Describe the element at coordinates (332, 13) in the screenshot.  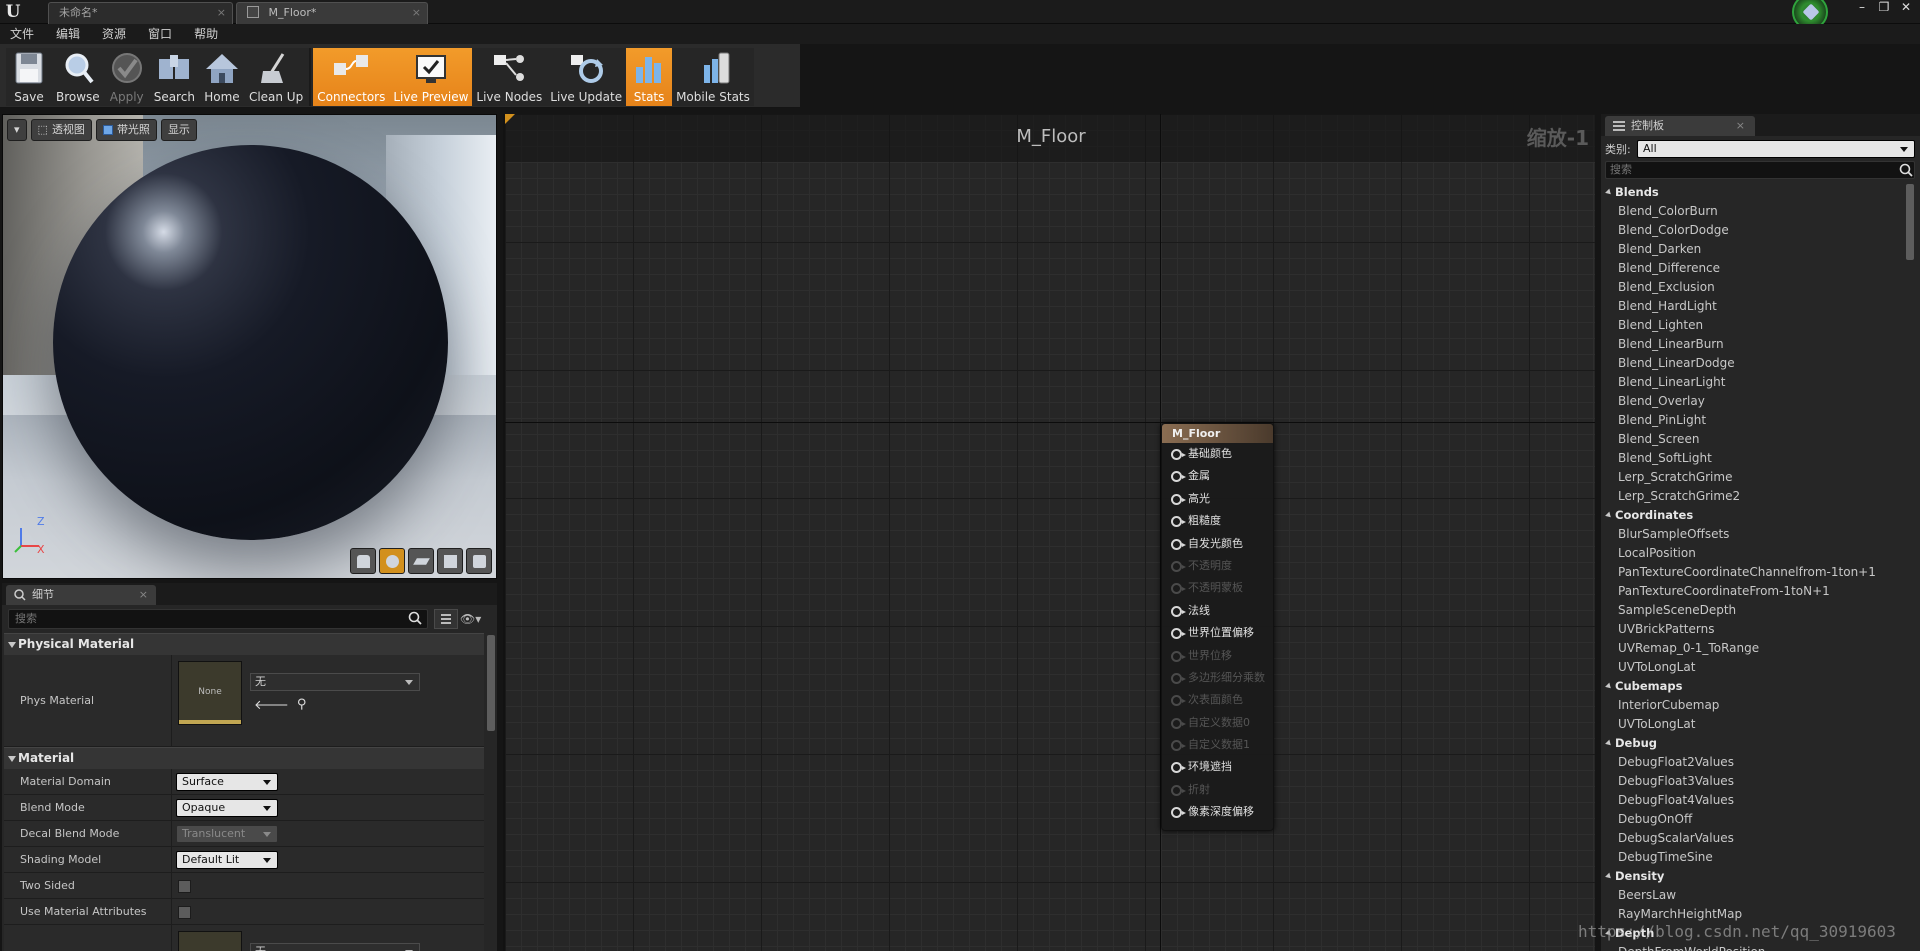
I see `tab-m-floor: M_Floor* ×` at that location.